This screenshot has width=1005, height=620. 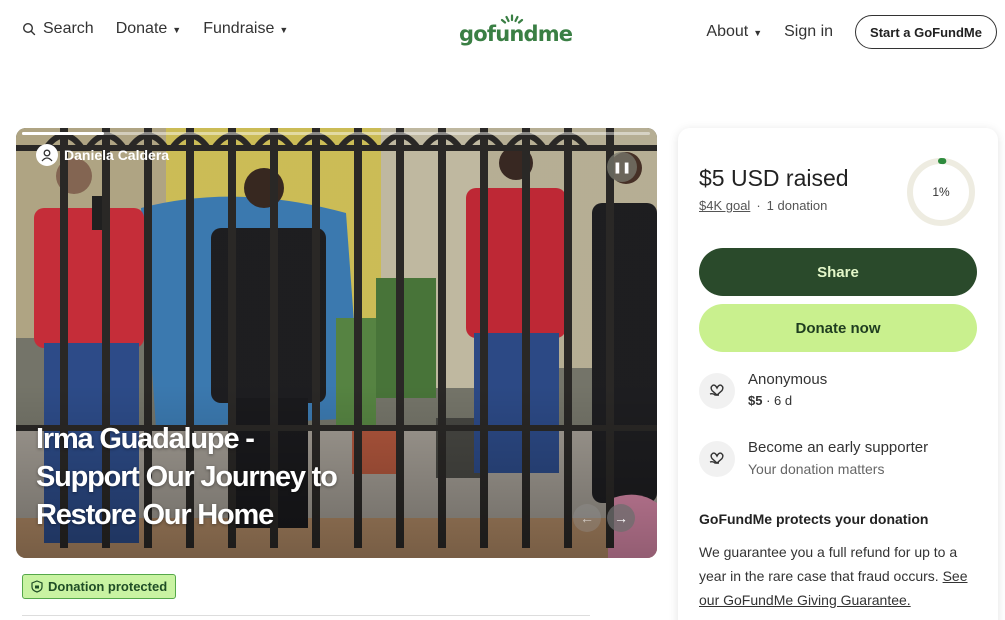 What do you see at coordinates (797, 205) in the screenshot?
I see `donation-count: 1 donation` at bounding box center [797, 205].